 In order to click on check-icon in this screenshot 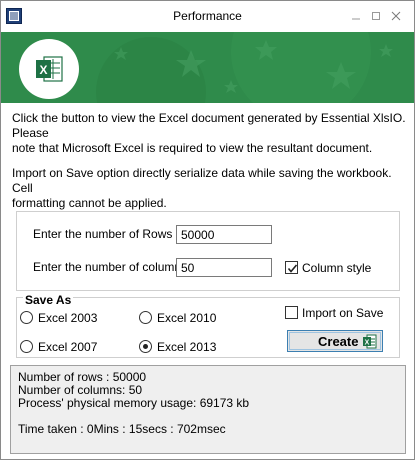, I will do `click(292, 268)`.